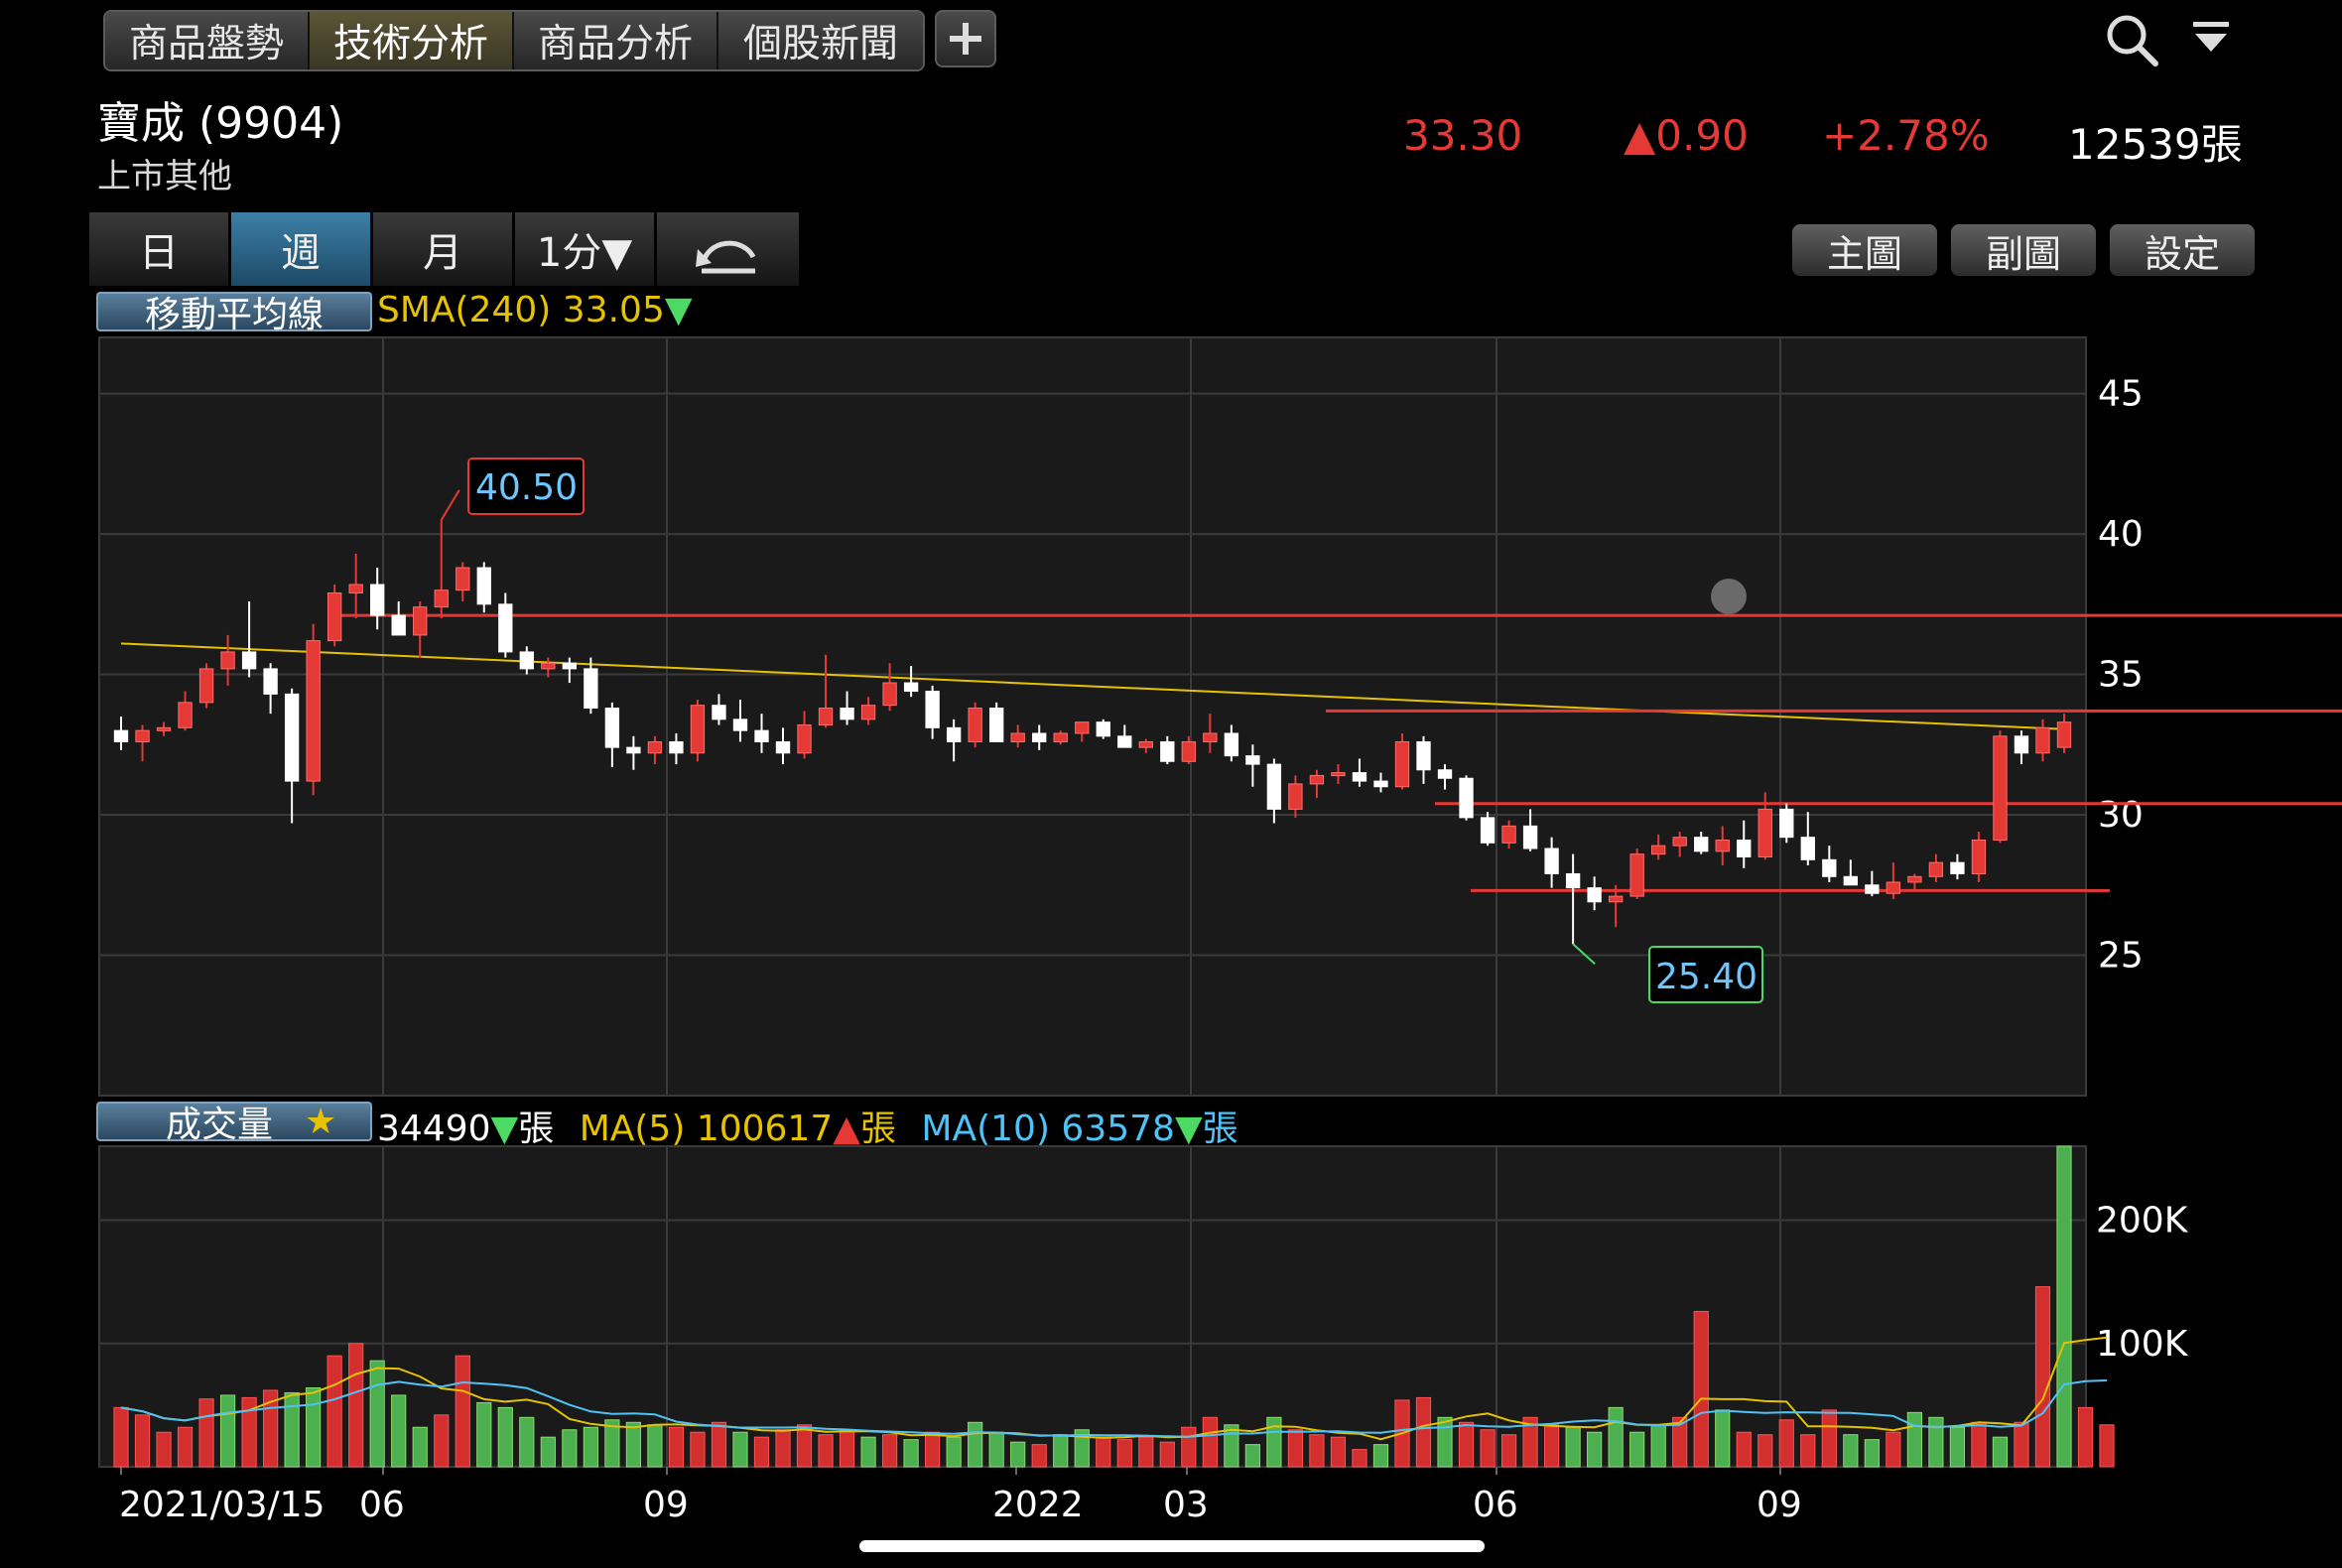  I want to click on x-tick-label: 09, so click(1779, 1505).